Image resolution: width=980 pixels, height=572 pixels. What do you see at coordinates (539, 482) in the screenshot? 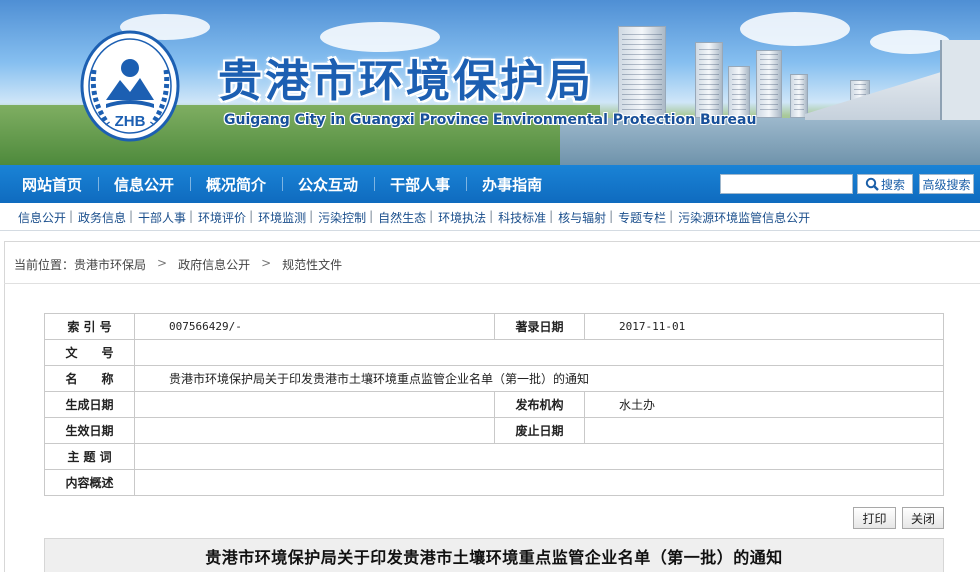
I see `summary-value` at bounding box center [539, 482].